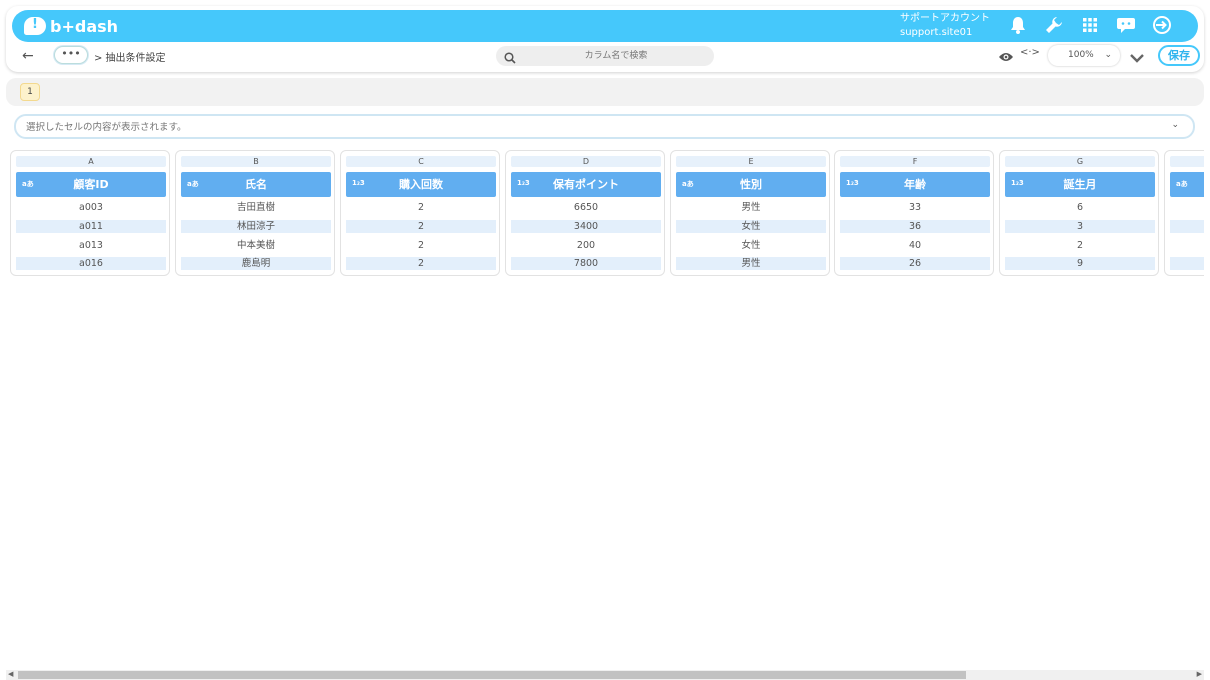 The width and height of the screenshot is (1210, 680). I want to click on column-header: 保有ポイント 1₂3, so click(586, 184).